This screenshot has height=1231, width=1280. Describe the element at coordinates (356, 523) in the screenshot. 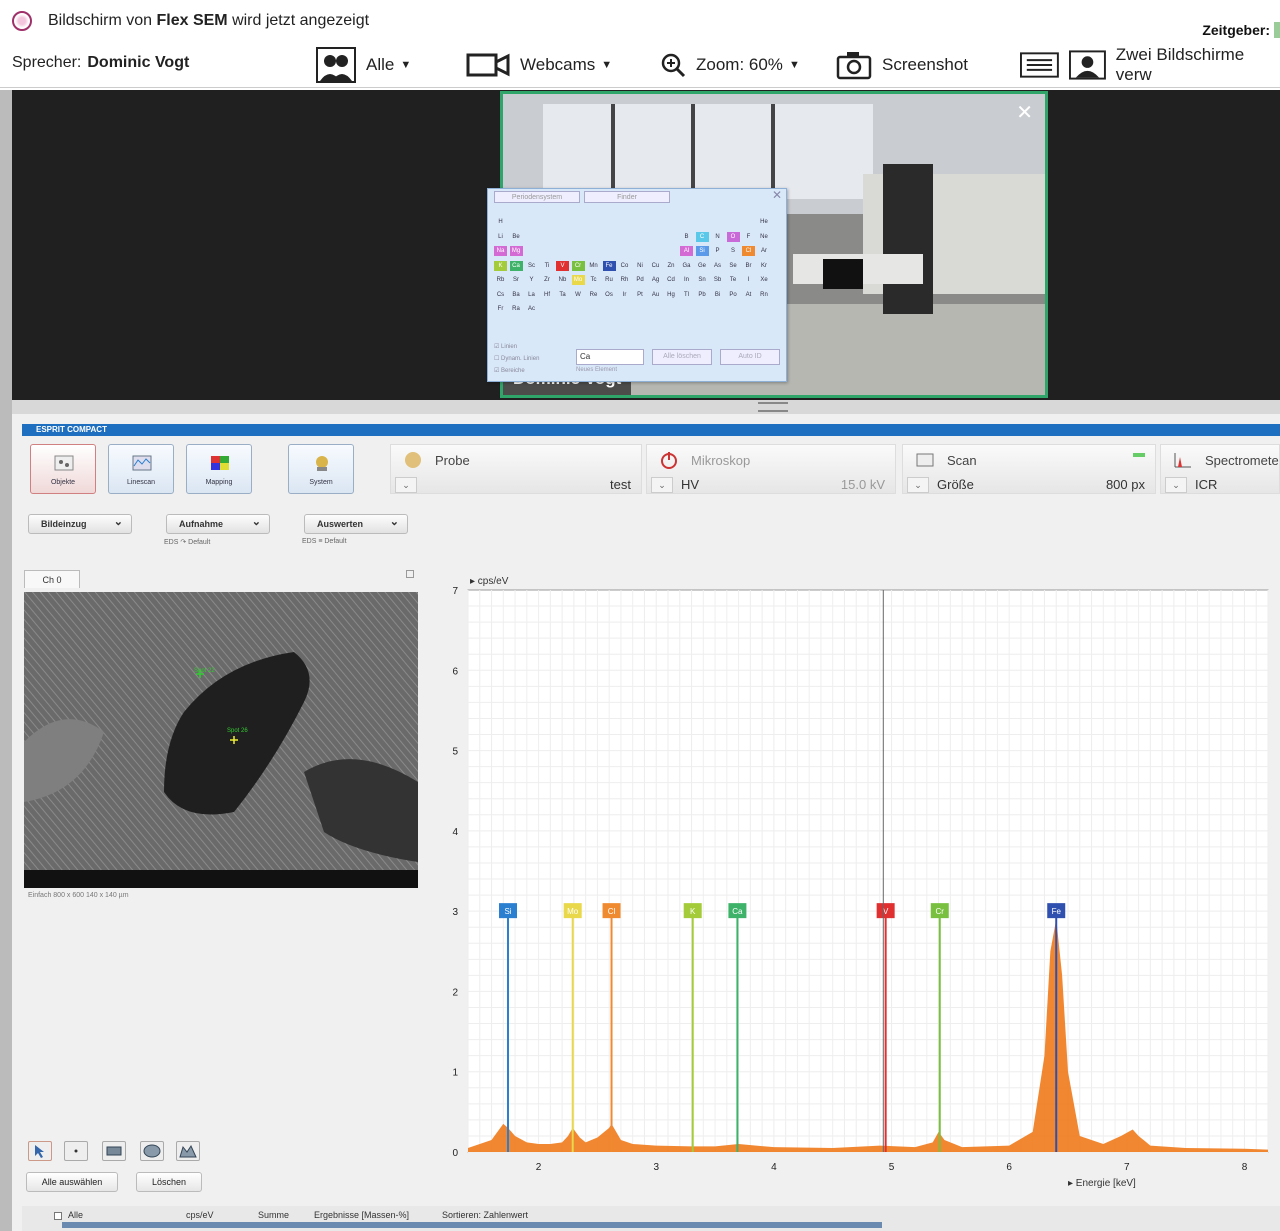

I see `evaluate-combo: Auswerten` at that location.